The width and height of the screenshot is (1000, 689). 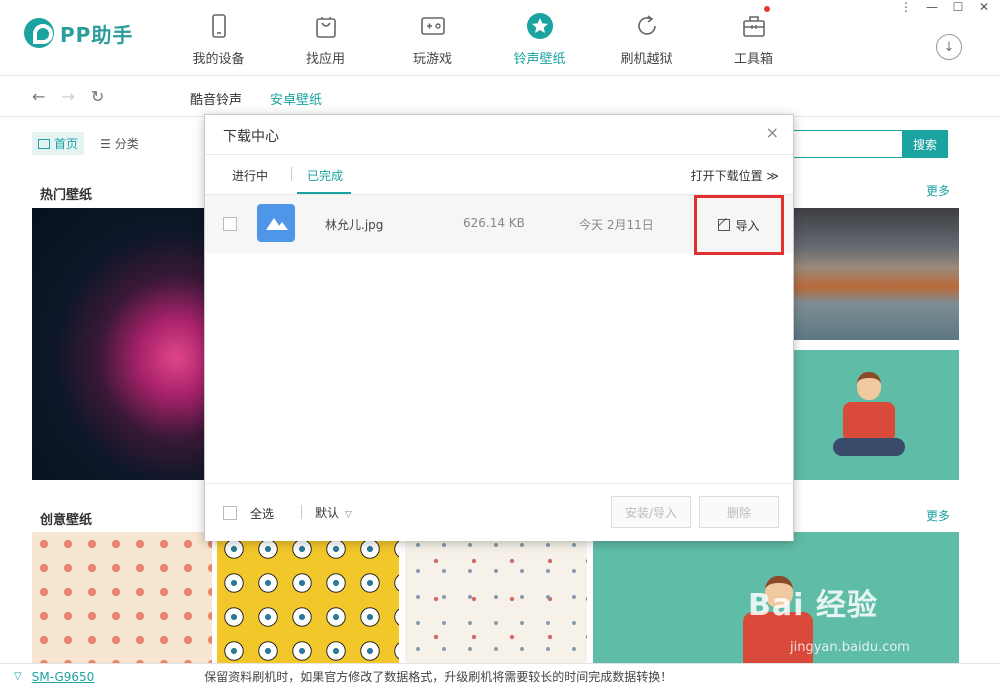 What do you see at coordinates (66, 144) in the screenshot?
I see `tab-home-label: 首页` at bounding box center [66, 144].